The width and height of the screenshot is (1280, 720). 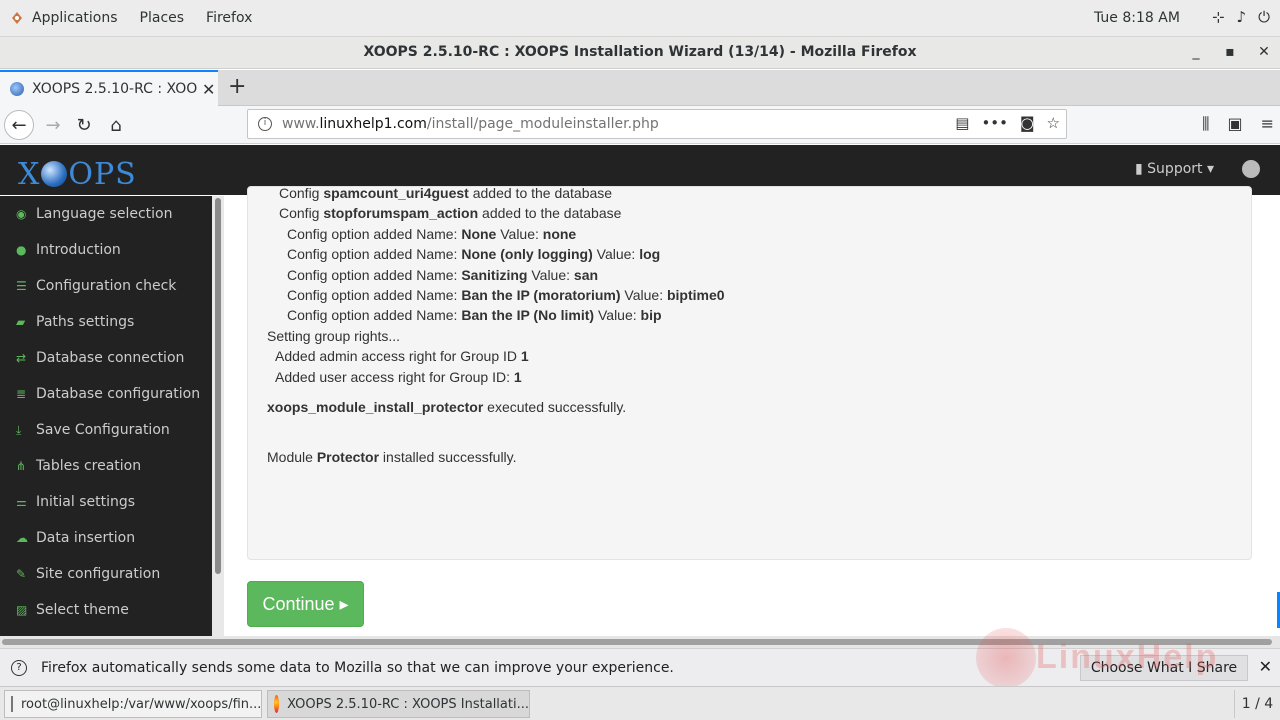 What do you see at coordinates (237, 86) in the screenshot?
I see `new-tab-icon: +` at bounding box center [237, 86].